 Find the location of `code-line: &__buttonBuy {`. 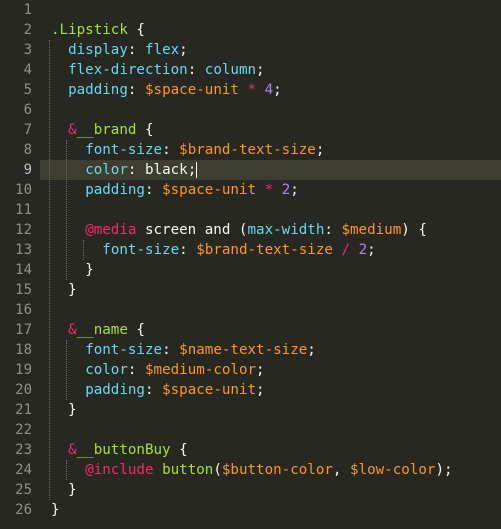

code-line: &__buttonBuy { is located at coordinates (128, 450).